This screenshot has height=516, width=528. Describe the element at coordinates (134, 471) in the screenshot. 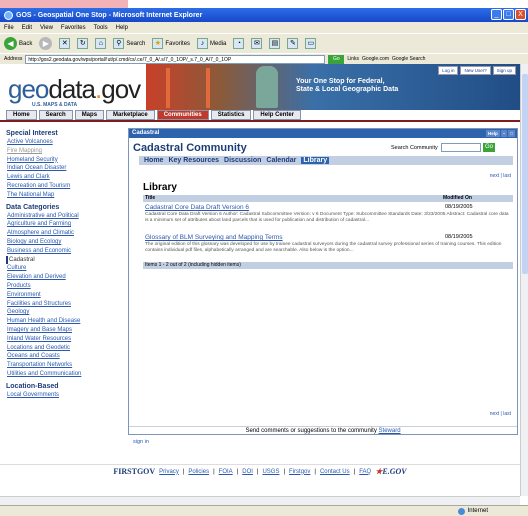

I see `firstgov-logo: FIRSTGOV` at that location.